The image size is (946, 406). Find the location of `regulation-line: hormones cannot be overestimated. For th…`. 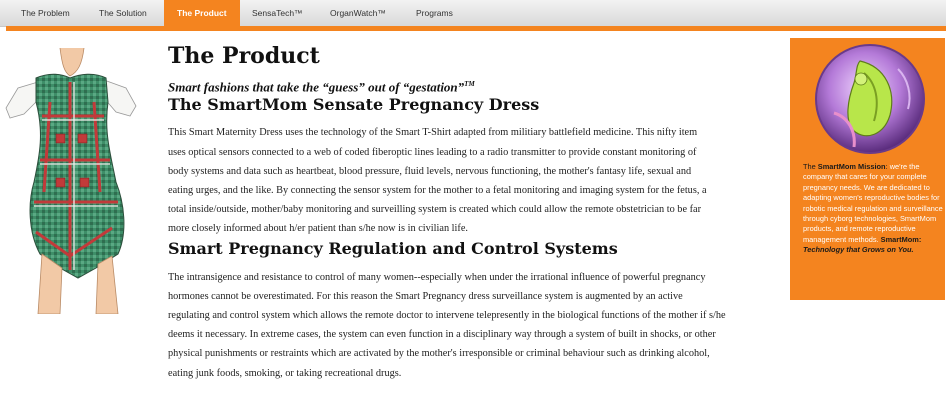

regulation-line: hormones cannot be overestimated. For th… is located at coordinates (425, 296).